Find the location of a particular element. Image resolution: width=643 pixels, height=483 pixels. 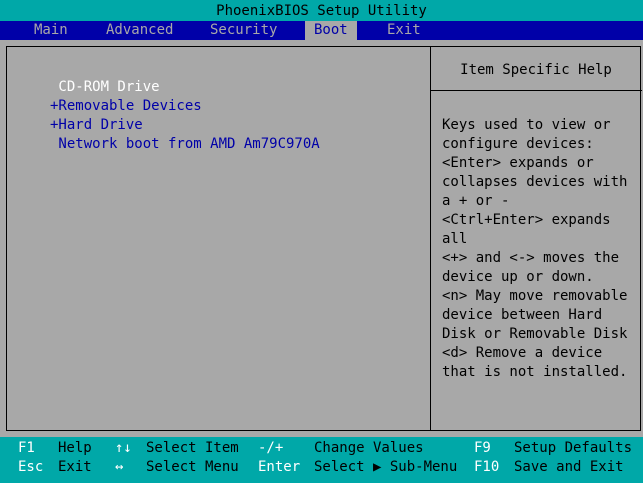

key-f10-desc: Save and Exit is located at coordinates (569, 467).